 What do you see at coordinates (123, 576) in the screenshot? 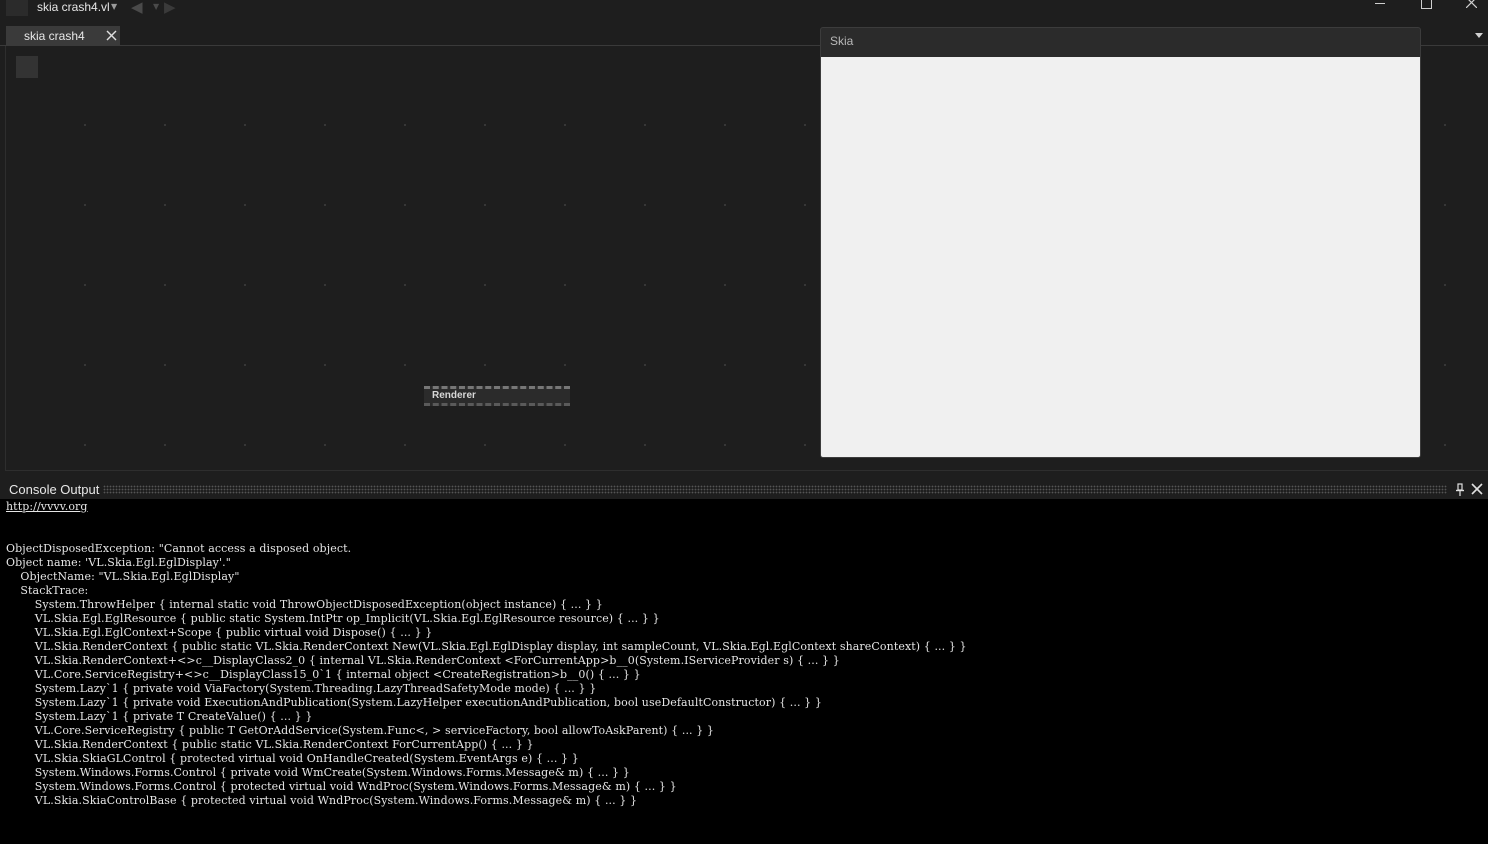
I see `console-line: ObjectName: "VL.Skia.Egl.EglDisplay"` at bounding box center [123, 576].